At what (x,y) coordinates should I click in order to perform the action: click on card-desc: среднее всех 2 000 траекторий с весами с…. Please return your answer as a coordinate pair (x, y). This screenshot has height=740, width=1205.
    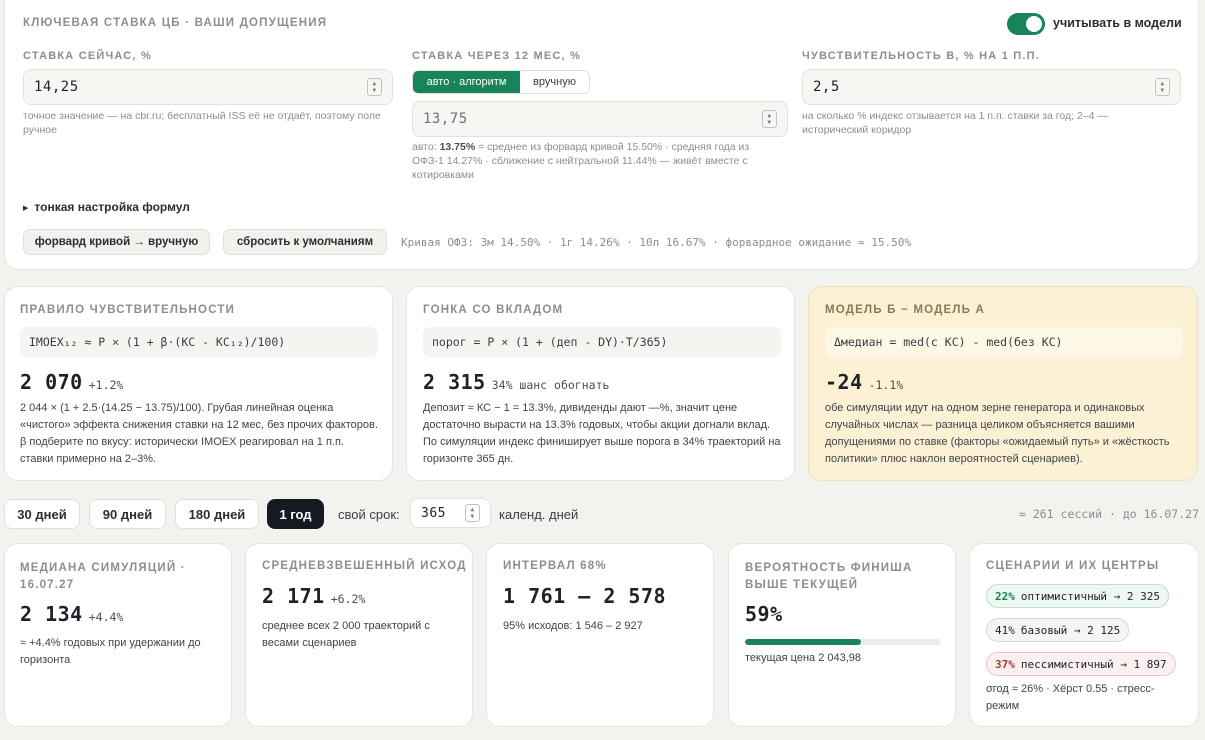
    Looking at the image, I should click on (346, 634).